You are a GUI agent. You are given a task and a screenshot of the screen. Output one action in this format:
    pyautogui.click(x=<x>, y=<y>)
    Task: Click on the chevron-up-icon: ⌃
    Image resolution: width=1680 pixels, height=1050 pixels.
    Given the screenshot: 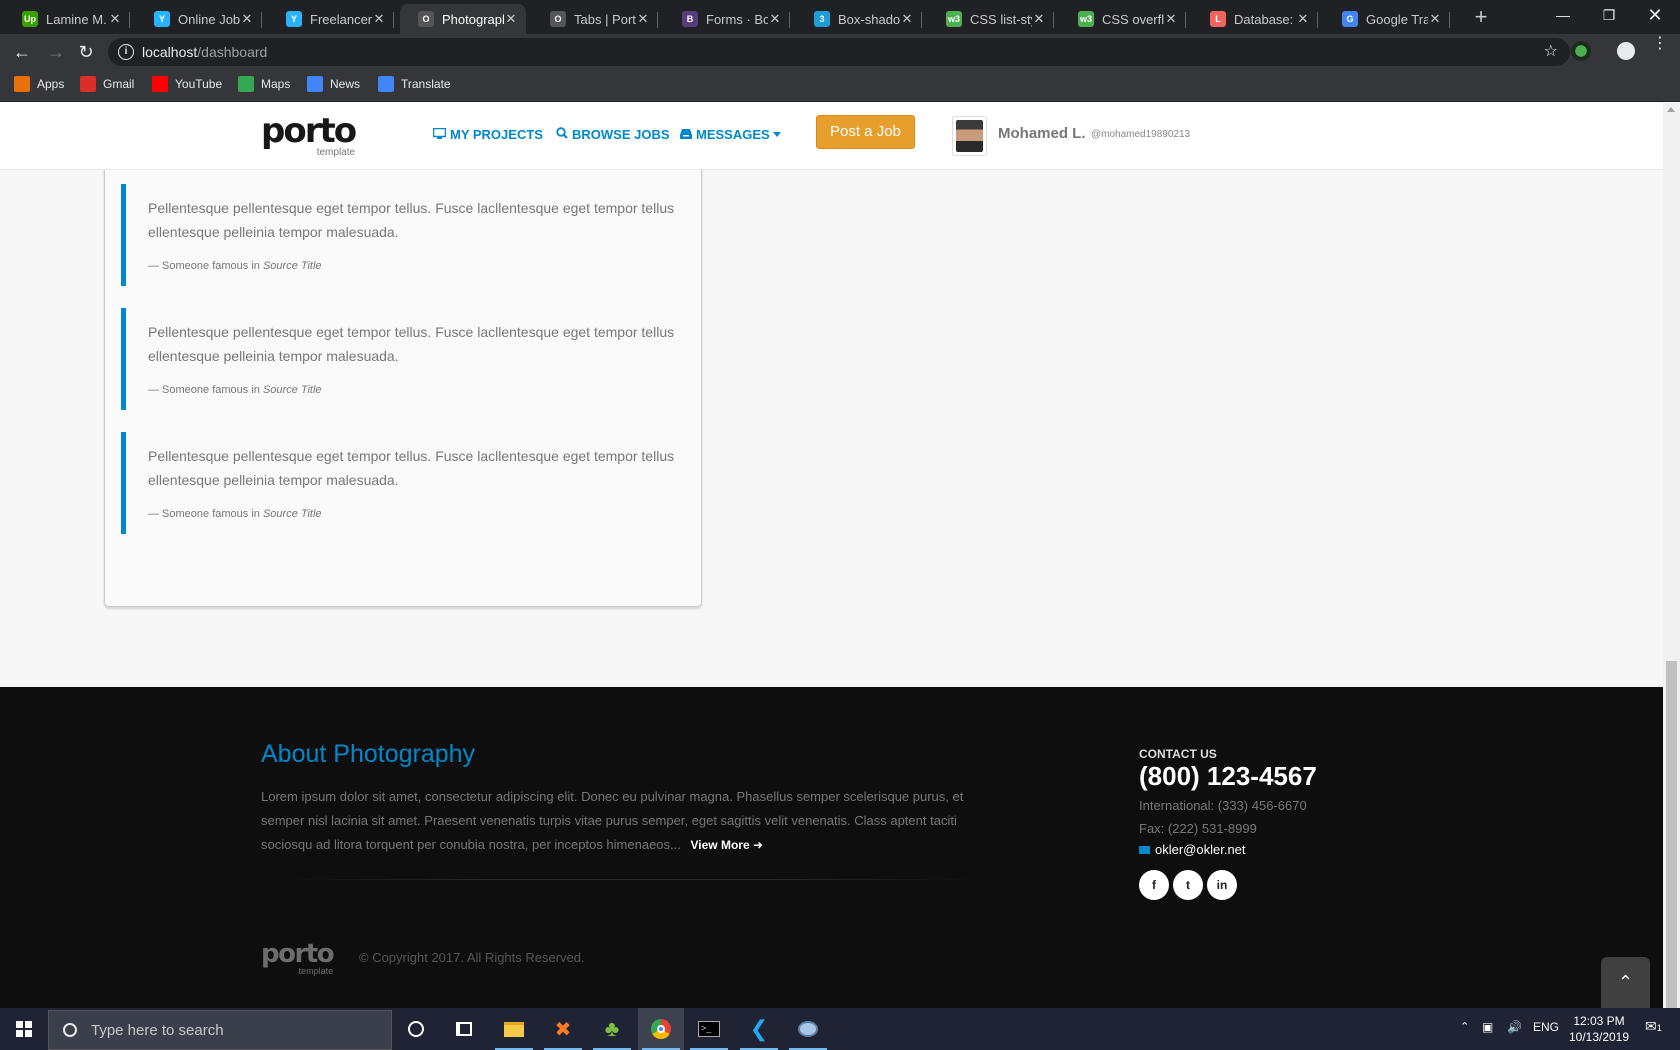 What is the action you would take?
    pyautogui.click(x=1625, y=982)
    